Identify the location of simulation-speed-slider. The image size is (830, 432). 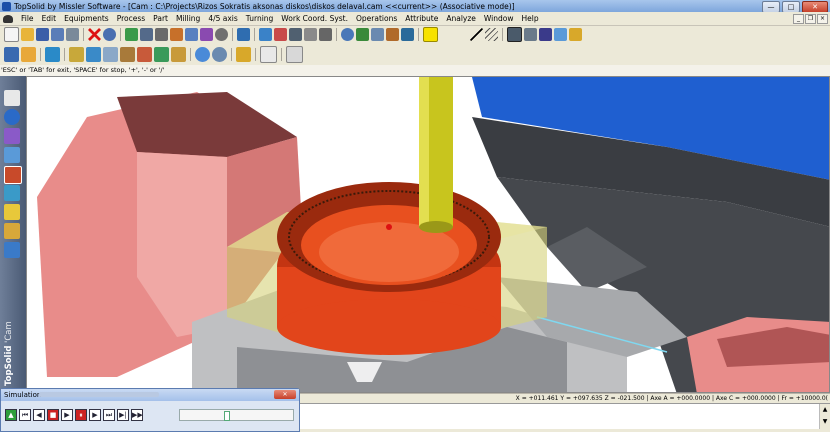
(236, 415).